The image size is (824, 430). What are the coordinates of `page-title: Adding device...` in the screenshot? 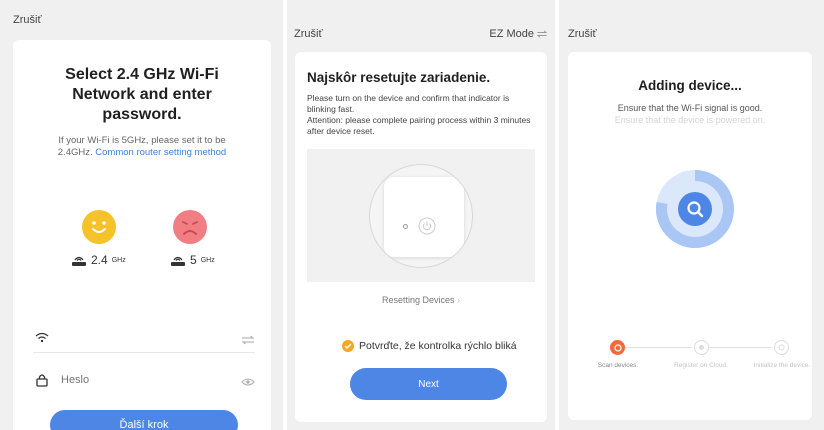 It's located at (690, 85).